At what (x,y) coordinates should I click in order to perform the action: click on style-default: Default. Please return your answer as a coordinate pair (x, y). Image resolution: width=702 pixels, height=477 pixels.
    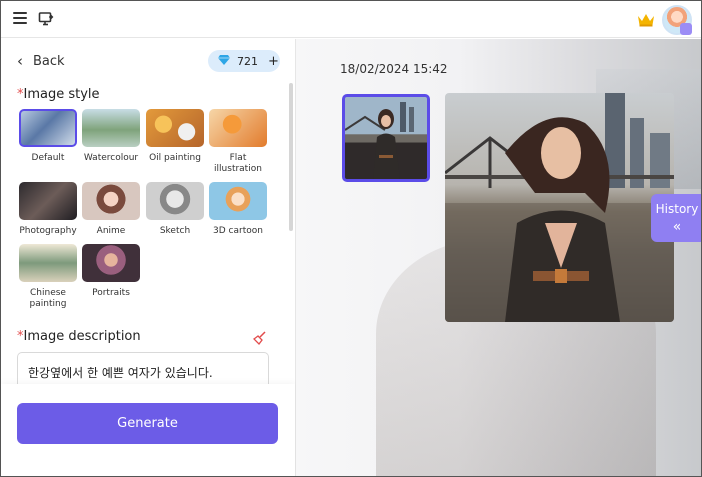
    Looking at the image, I should click on (48, 136).